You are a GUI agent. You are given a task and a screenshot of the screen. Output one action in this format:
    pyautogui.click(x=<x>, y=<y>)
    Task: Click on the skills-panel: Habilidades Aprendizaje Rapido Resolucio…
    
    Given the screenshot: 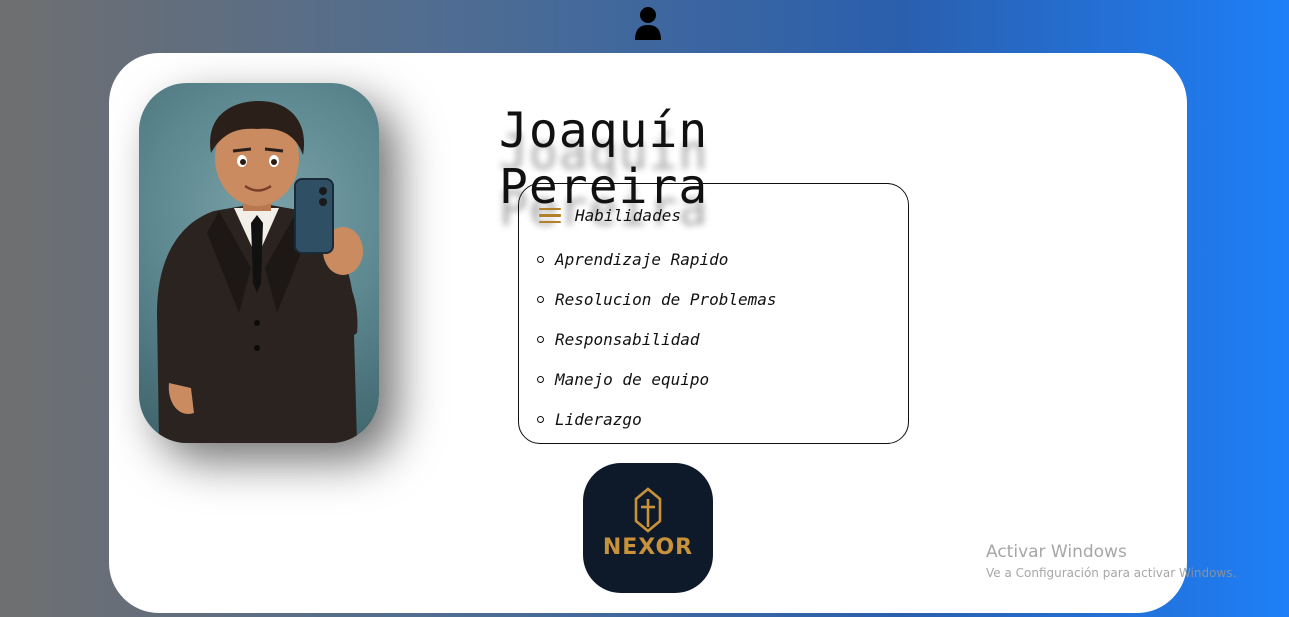 What is the action you would take?
    pyautogui.click(x=713, y=313)
    